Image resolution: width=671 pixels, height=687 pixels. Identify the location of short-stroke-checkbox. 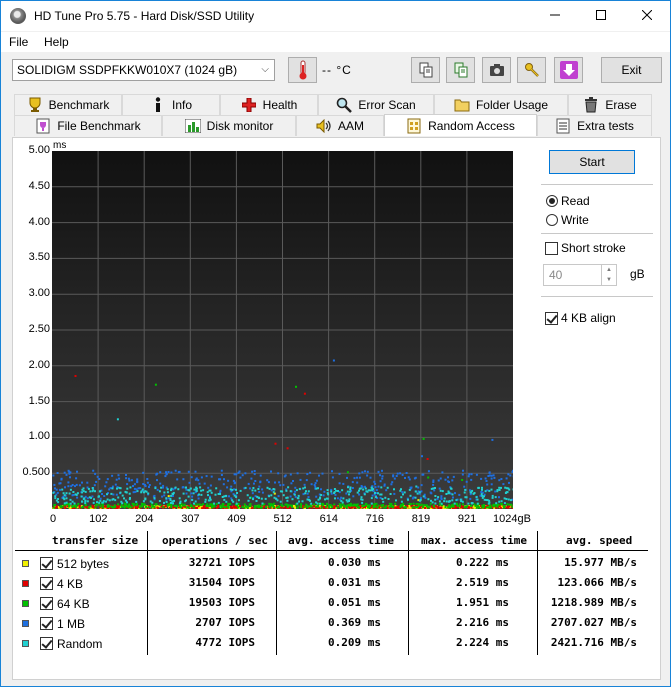
(551, 248).